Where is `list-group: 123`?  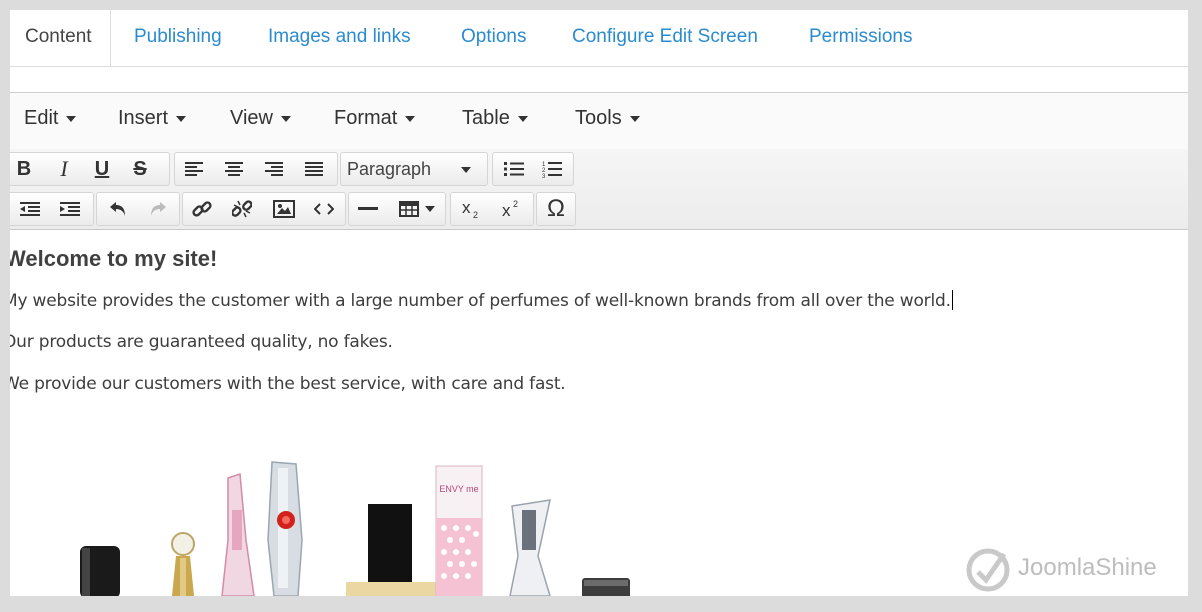 list-group: 123 is located at coordinates (533, 169).